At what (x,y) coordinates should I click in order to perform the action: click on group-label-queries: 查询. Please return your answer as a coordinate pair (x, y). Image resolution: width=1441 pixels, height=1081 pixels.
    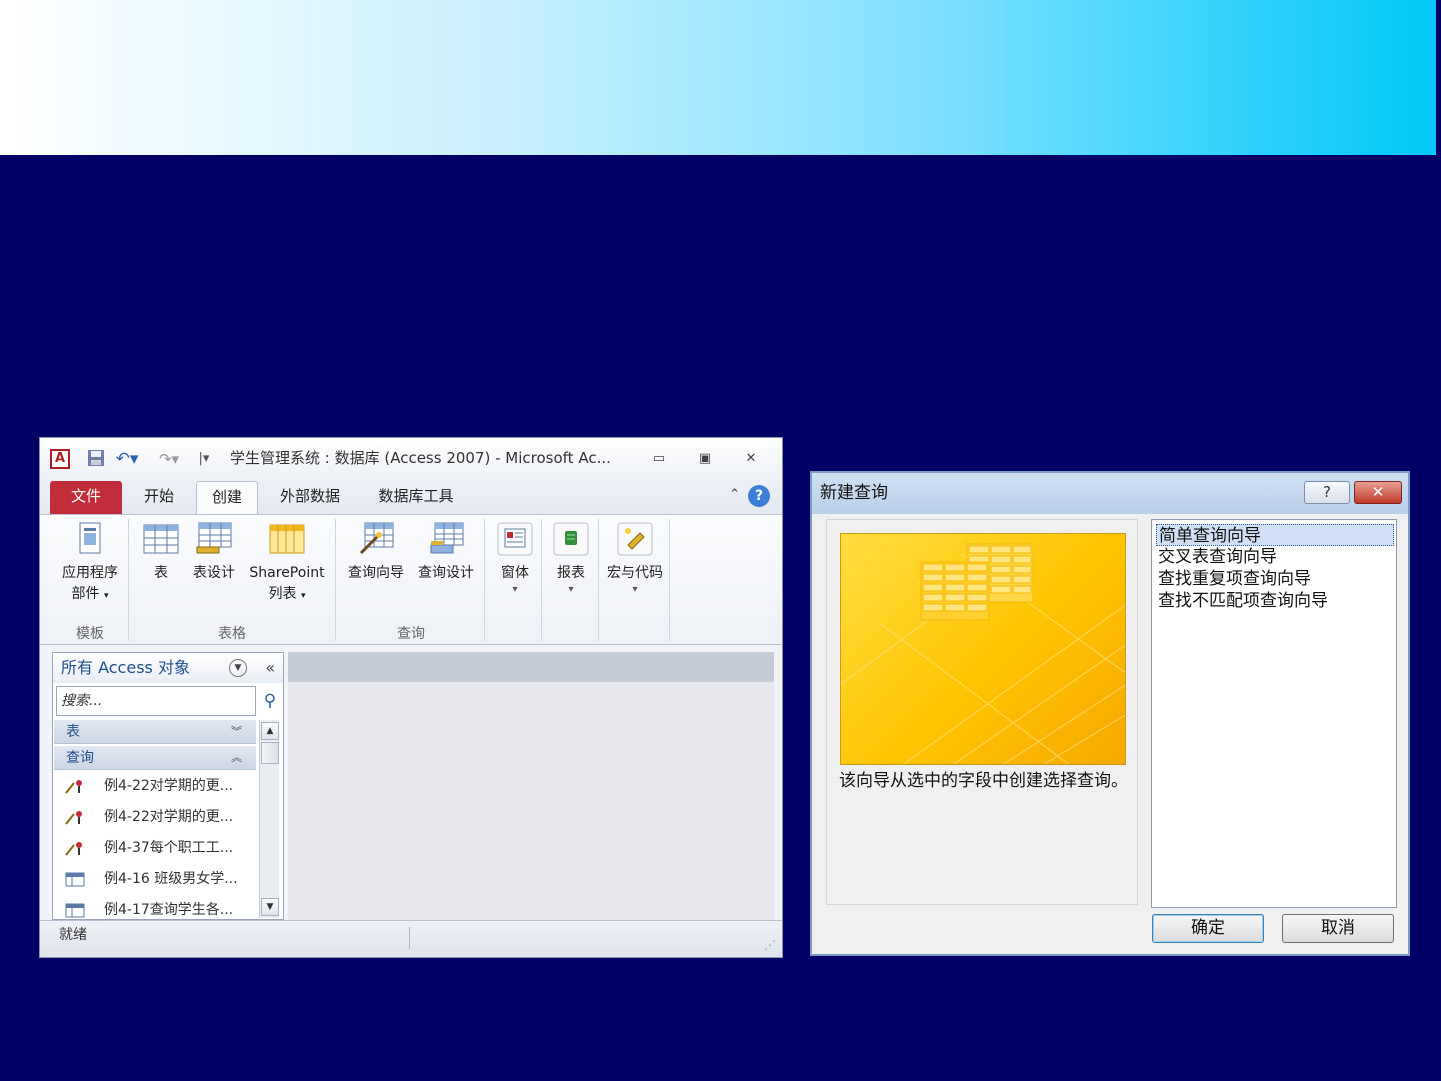
    Looking at the image, I should click on (411, 634).